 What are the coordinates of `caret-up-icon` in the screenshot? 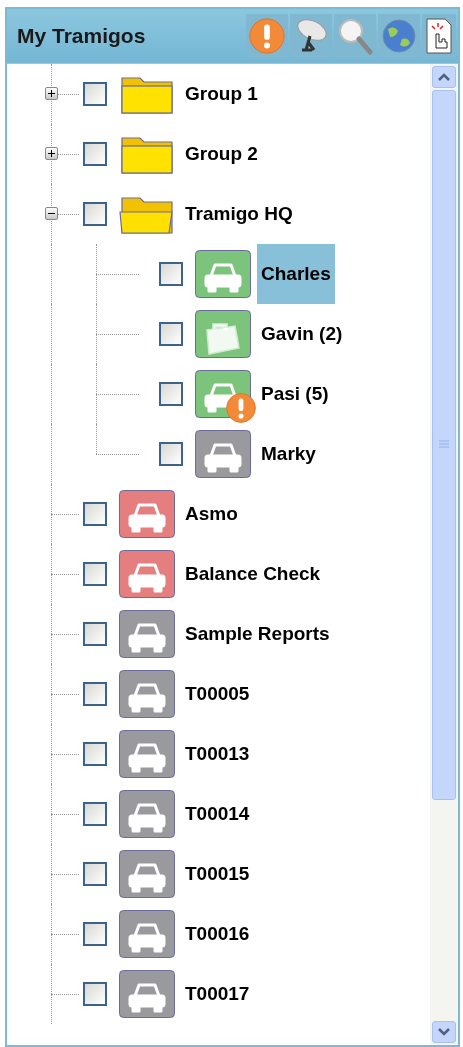 It's located at (444, 77).